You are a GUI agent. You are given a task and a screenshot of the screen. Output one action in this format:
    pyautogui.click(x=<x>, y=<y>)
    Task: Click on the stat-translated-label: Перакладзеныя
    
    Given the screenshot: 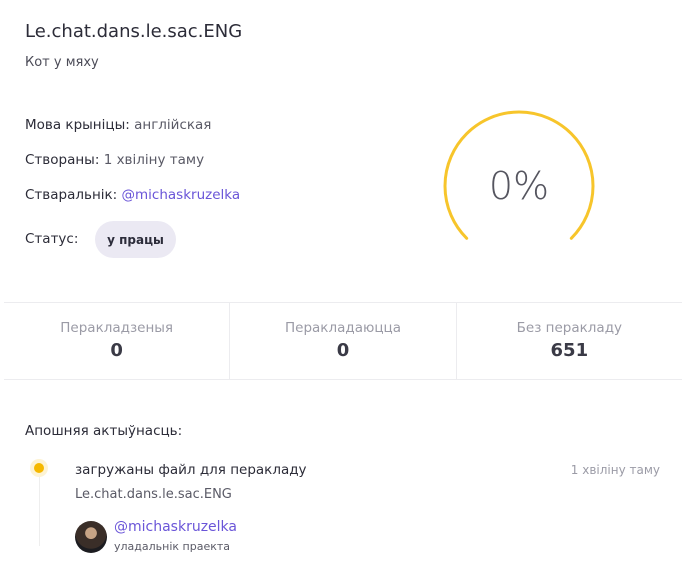 What is the action you would take?
    pyautogui.click(x=117, y=328)
    